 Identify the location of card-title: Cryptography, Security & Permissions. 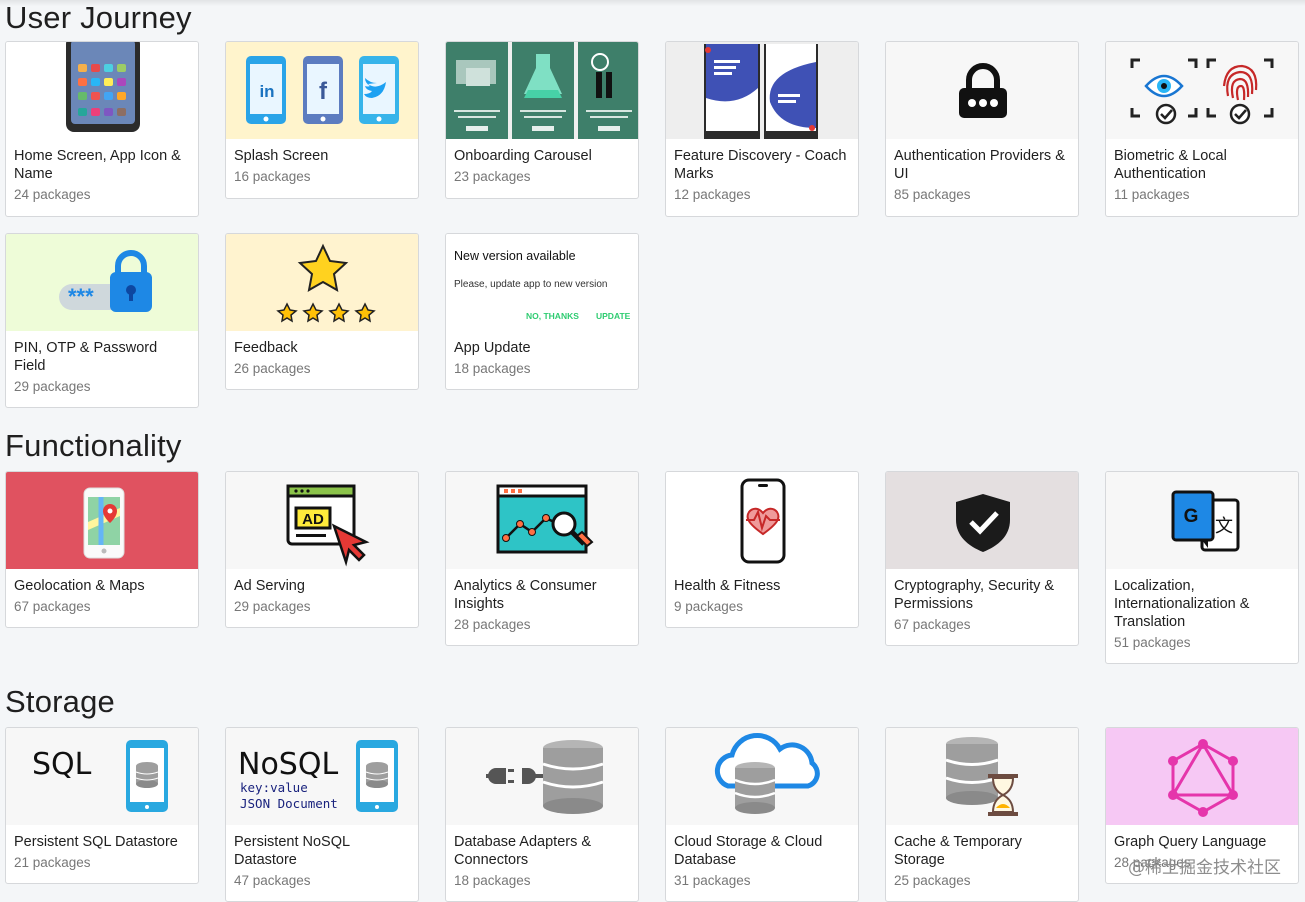
(974, 595).